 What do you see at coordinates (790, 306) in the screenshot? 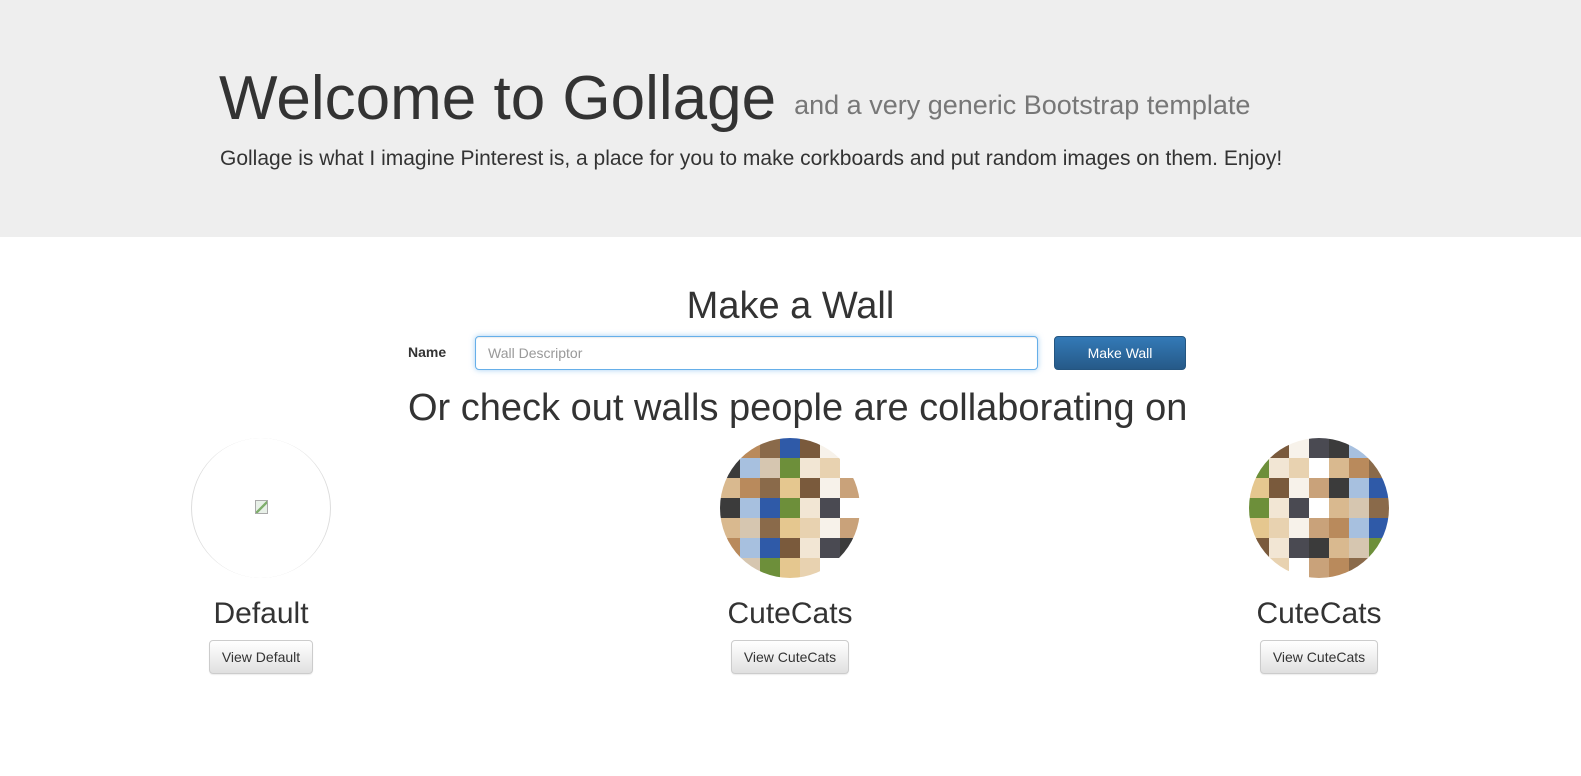
I see `make-wall-heading: Make a Wall` at bounding box center [790, 306].